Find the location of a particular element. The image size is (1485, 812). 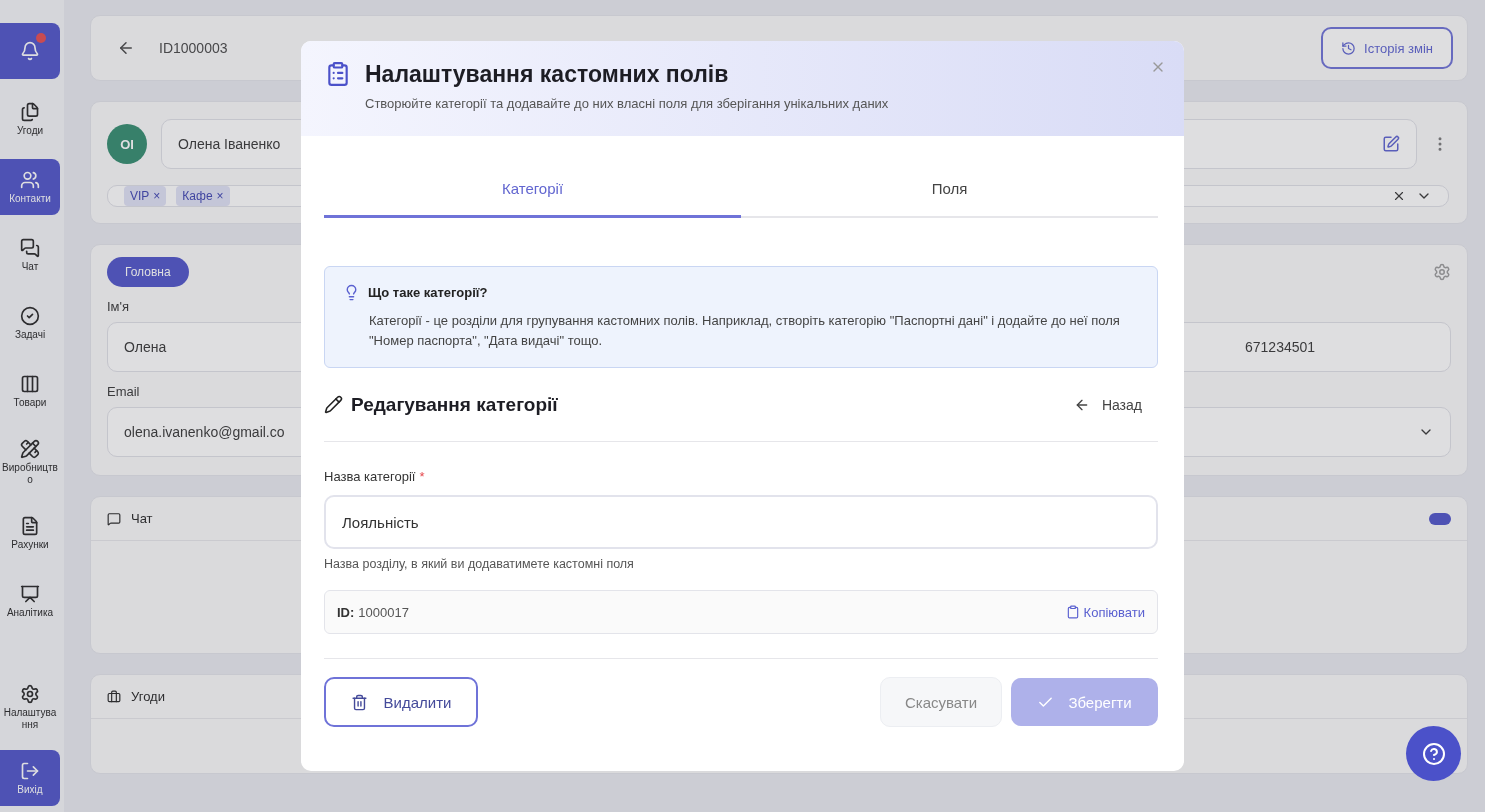

help-icon is located at coordinates (1433, 753).